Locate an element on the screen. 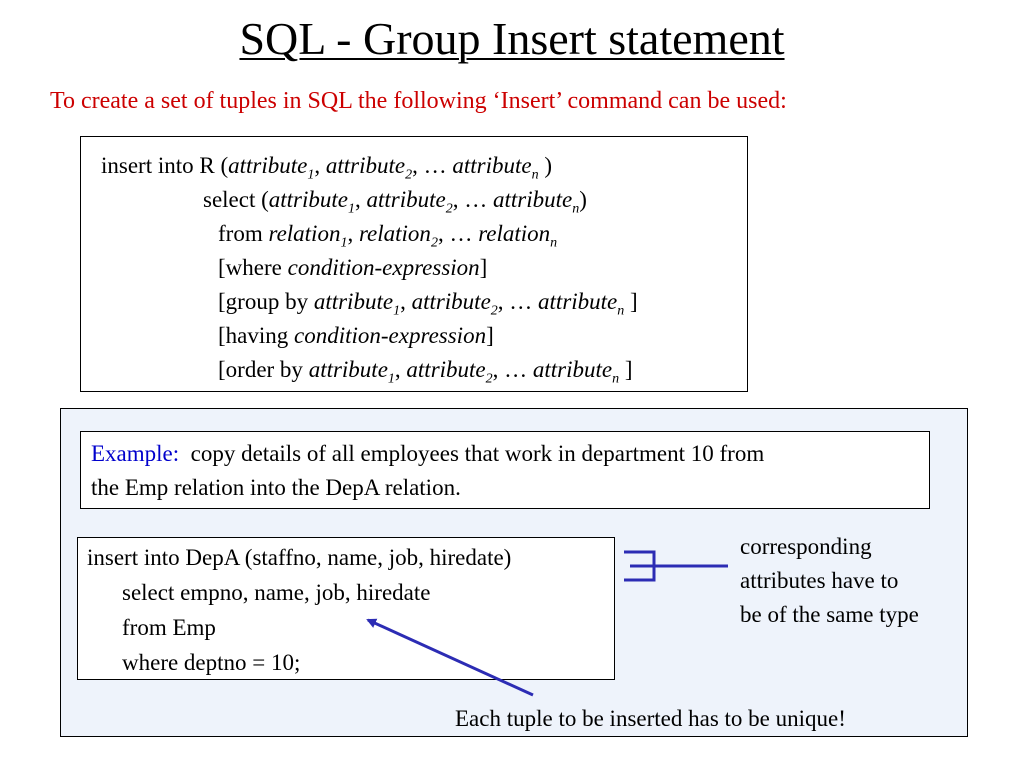  connector-overlay is located at coordinates (547, 623).